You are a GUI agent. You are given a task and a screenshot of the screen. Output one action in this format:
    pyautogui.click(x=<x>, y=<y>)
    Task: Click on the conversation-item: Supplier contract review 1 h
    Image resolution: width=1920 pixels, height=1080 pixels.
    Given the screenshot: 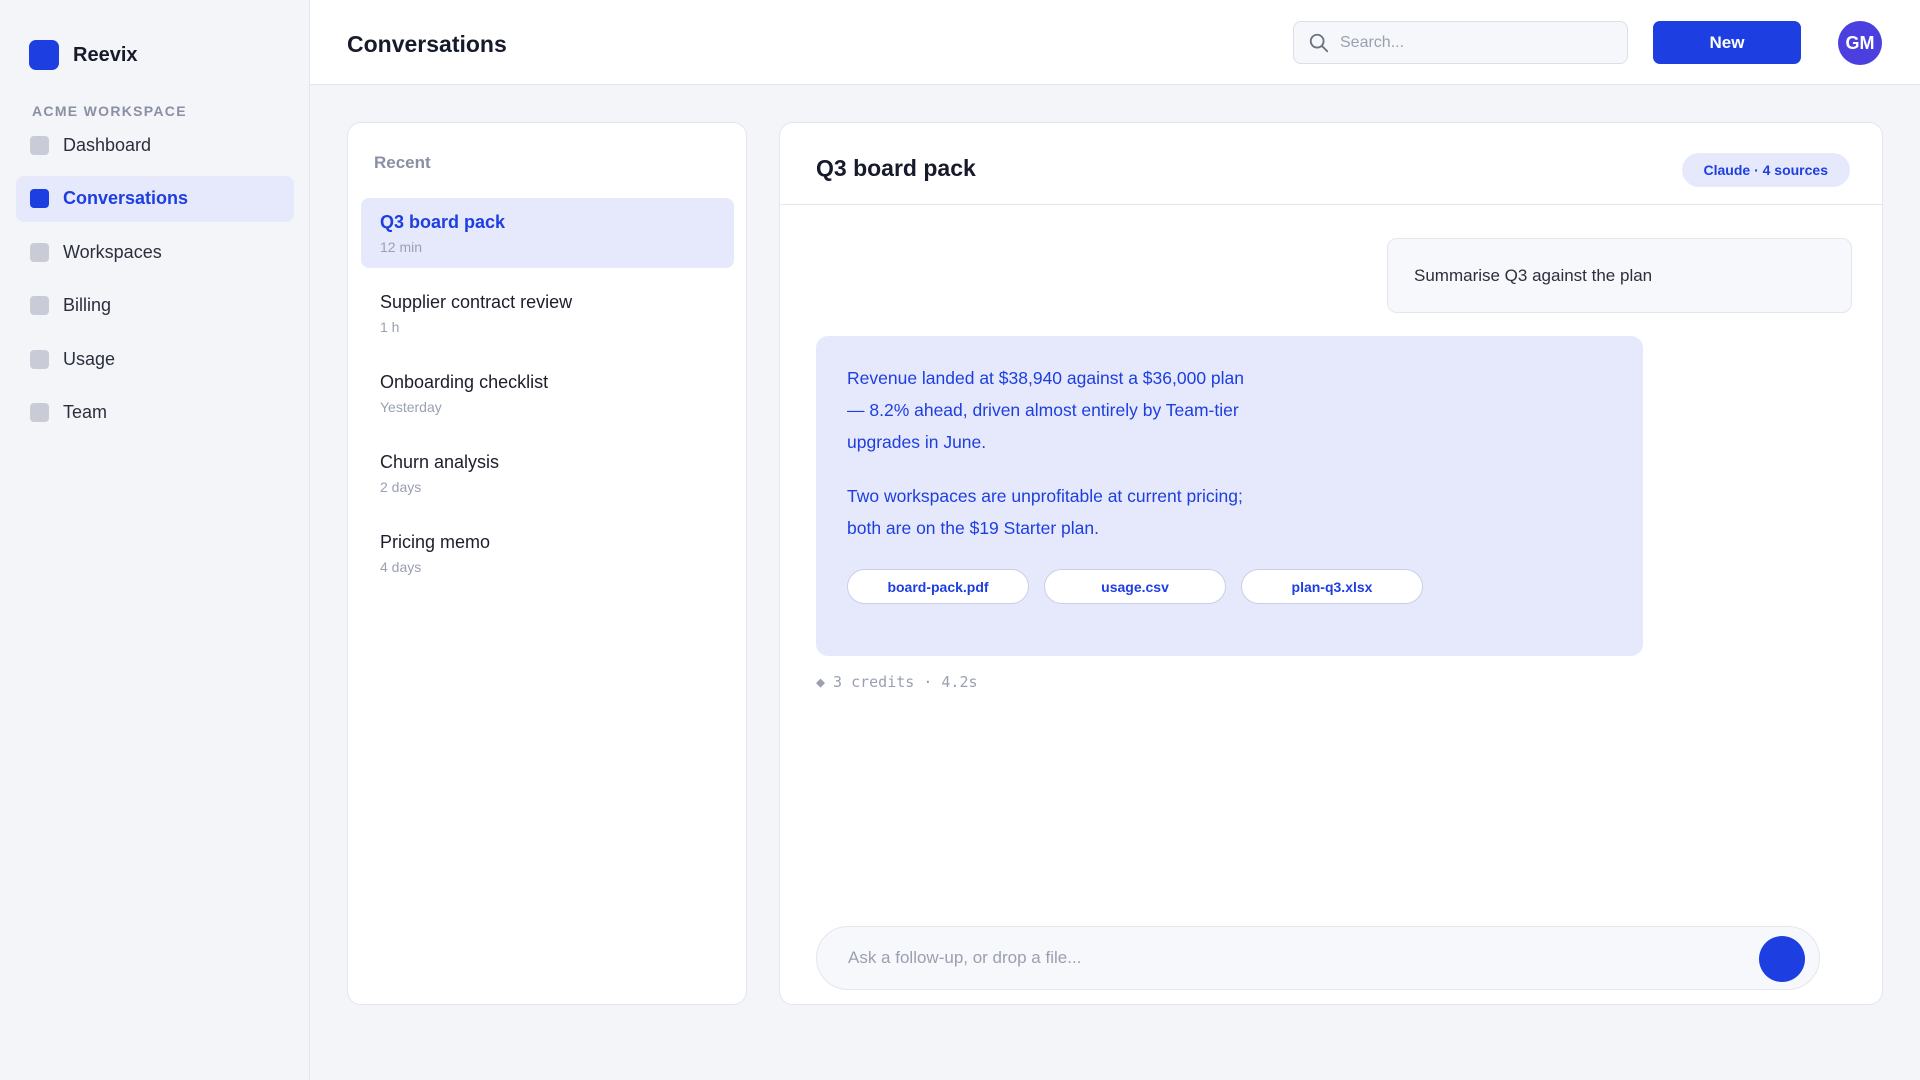 What is the action you would take?
    pyautogui.click(x=547, y=313)
    